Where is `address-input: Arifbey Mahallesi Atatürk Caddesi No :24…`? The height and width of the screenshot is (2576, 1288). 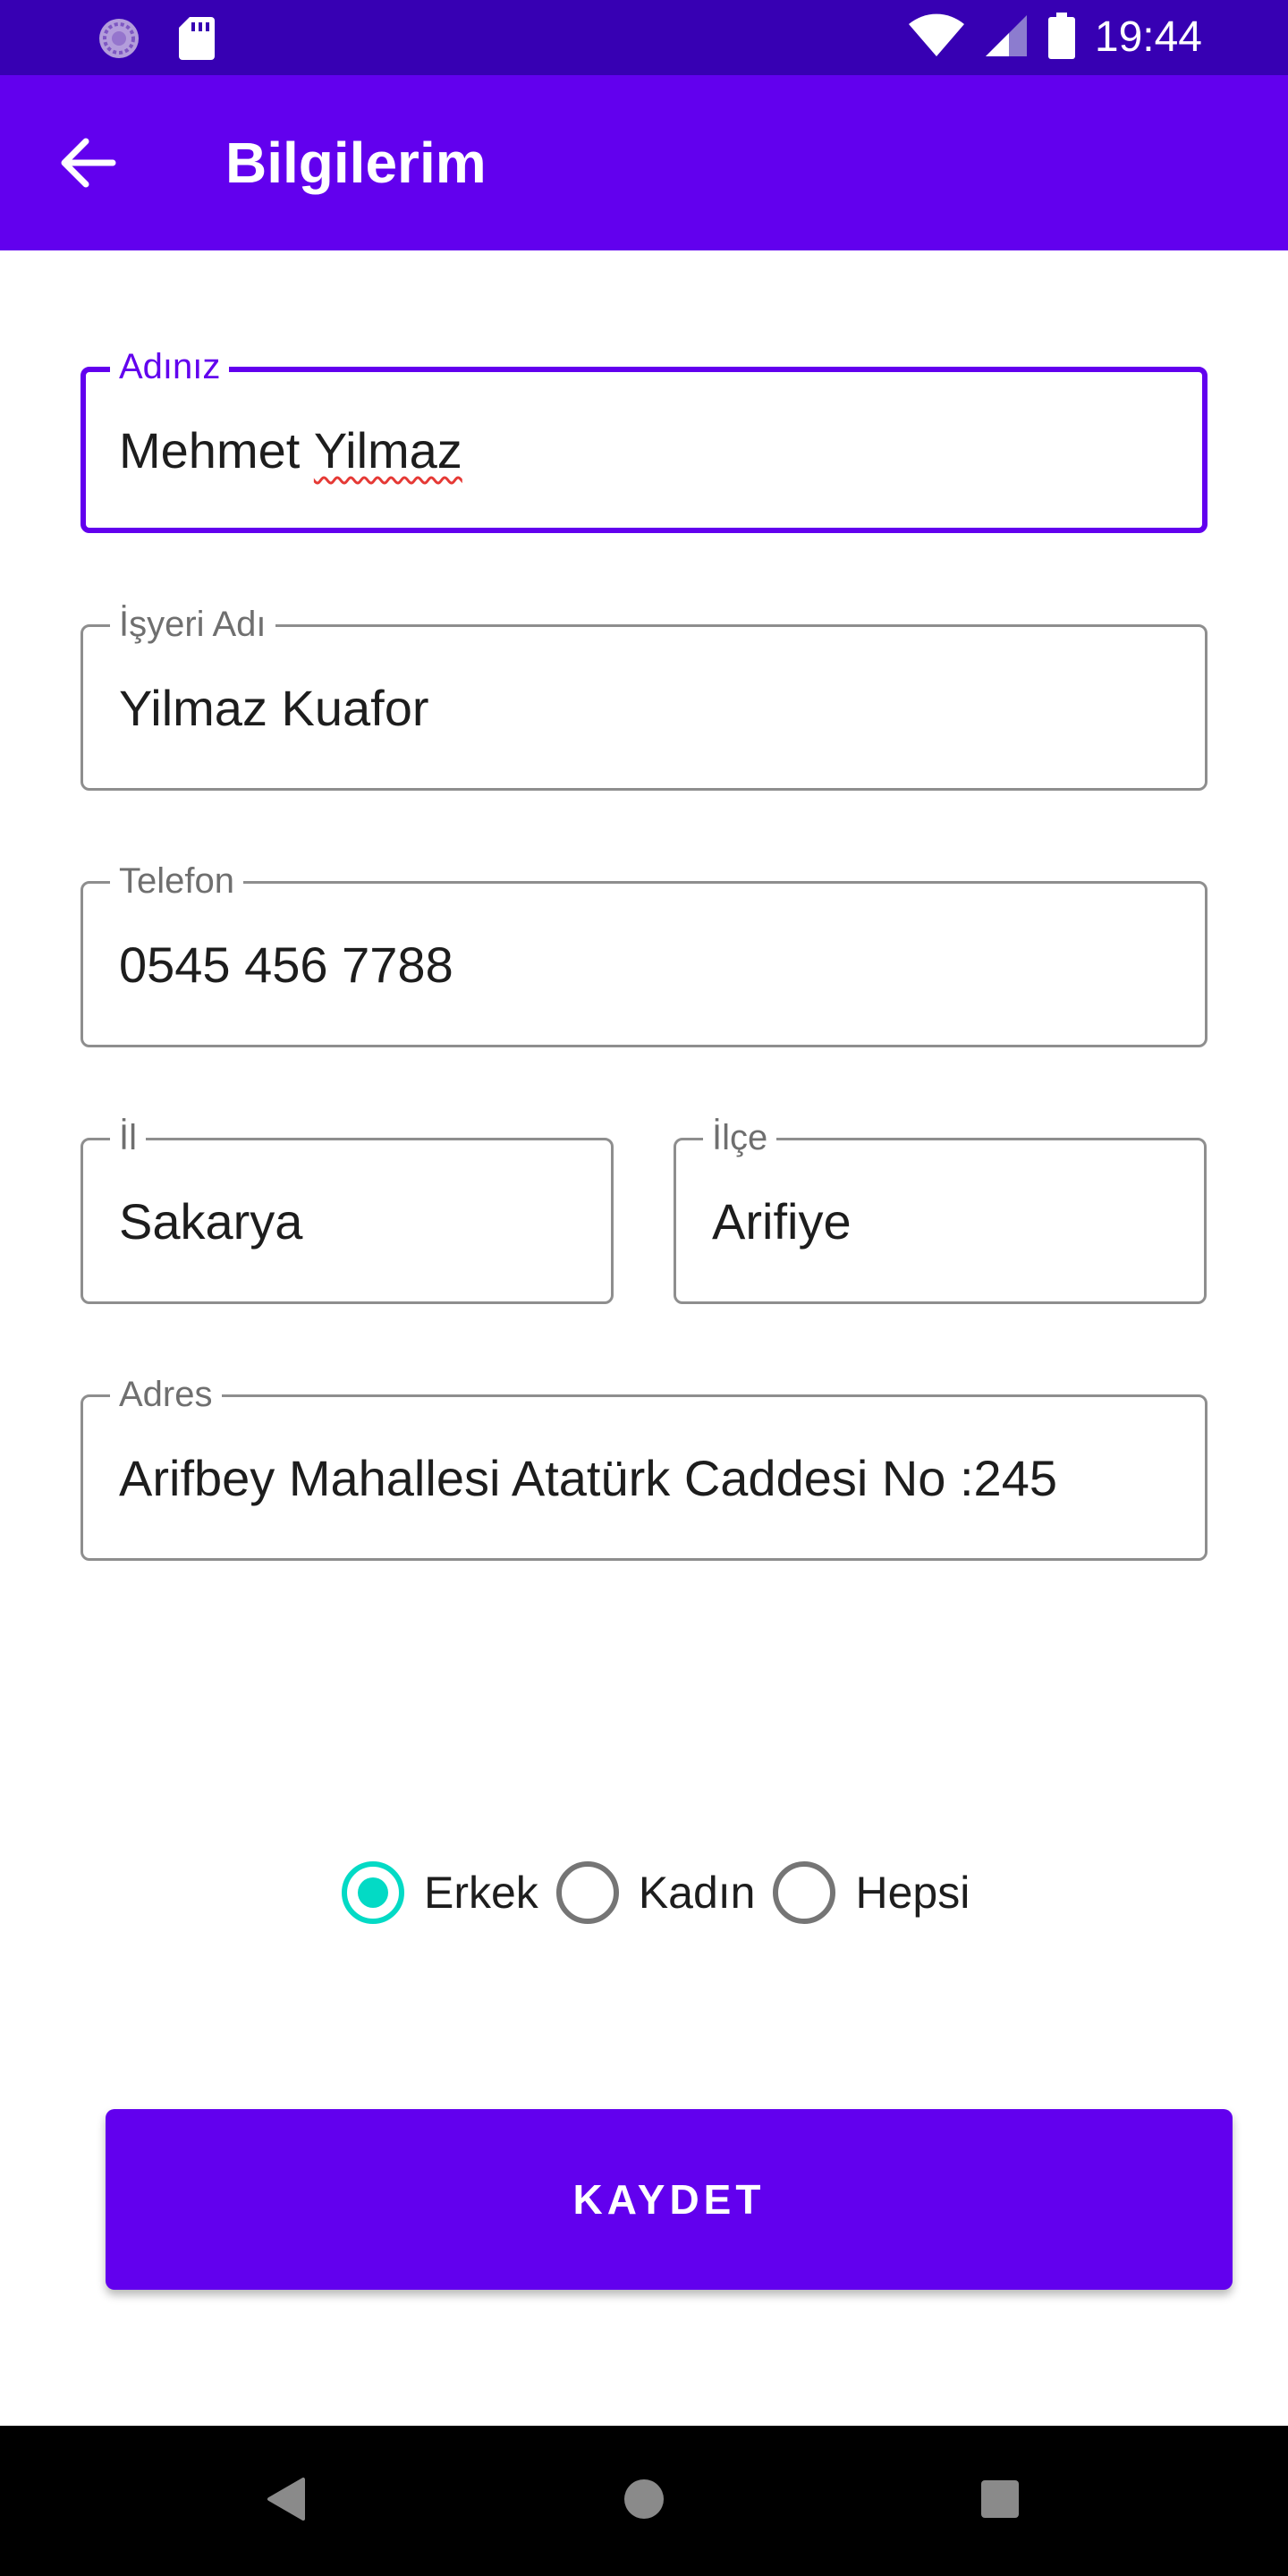 address-input: Arifbey Mahallesi Atatürk Caddesi No :24… is located at coordinates (588, 1477).